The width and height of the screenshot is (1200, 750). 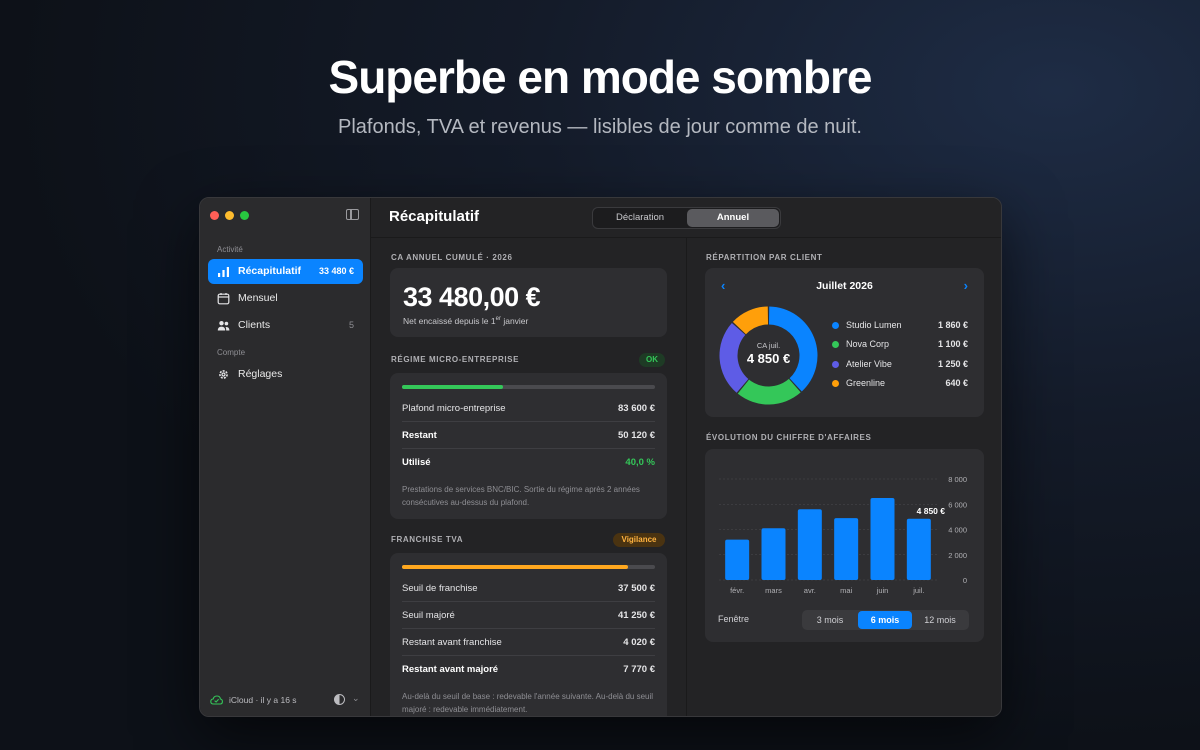 What do you see at coordinates (528, 387) in the screenshot?
I see `micro-progress-track` at bounding box center [528, 387].